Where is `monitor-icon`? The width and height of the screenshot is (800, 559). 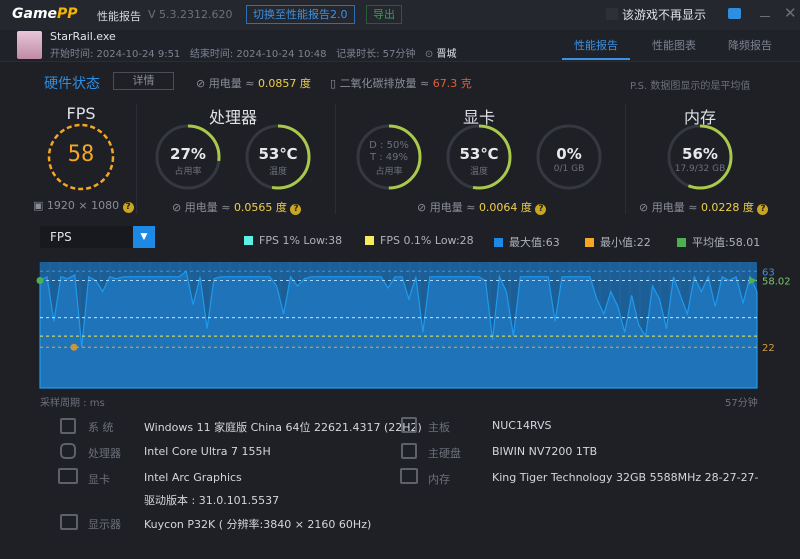
monitor-icon is located at coordinates (69, 522).